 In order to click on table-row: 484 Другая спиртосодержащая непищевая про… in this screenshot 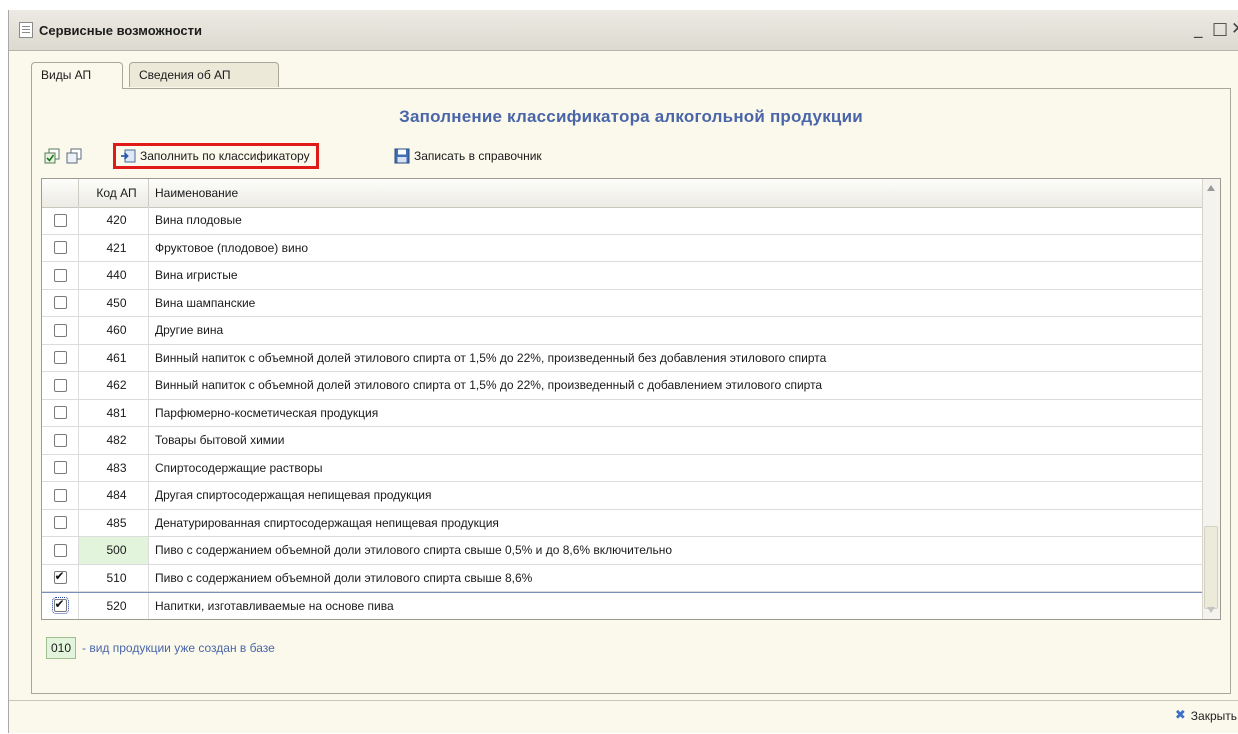, I will do `click(623, 496)`.